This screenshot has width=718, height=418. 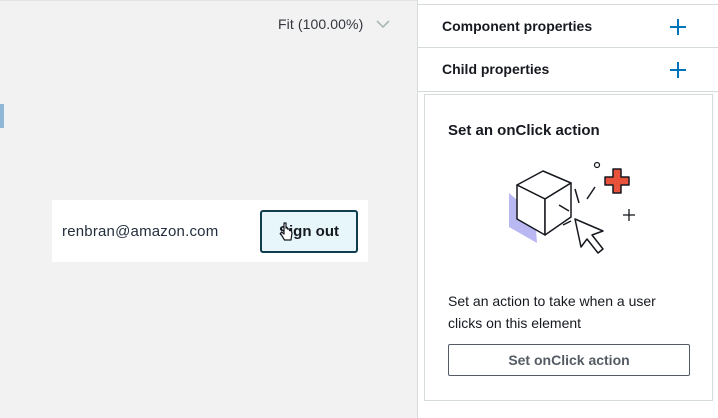 What do you see at coordinates (208, 0) in the screenshot?
I see `canvas-divider` at bounding box center [208, 0].